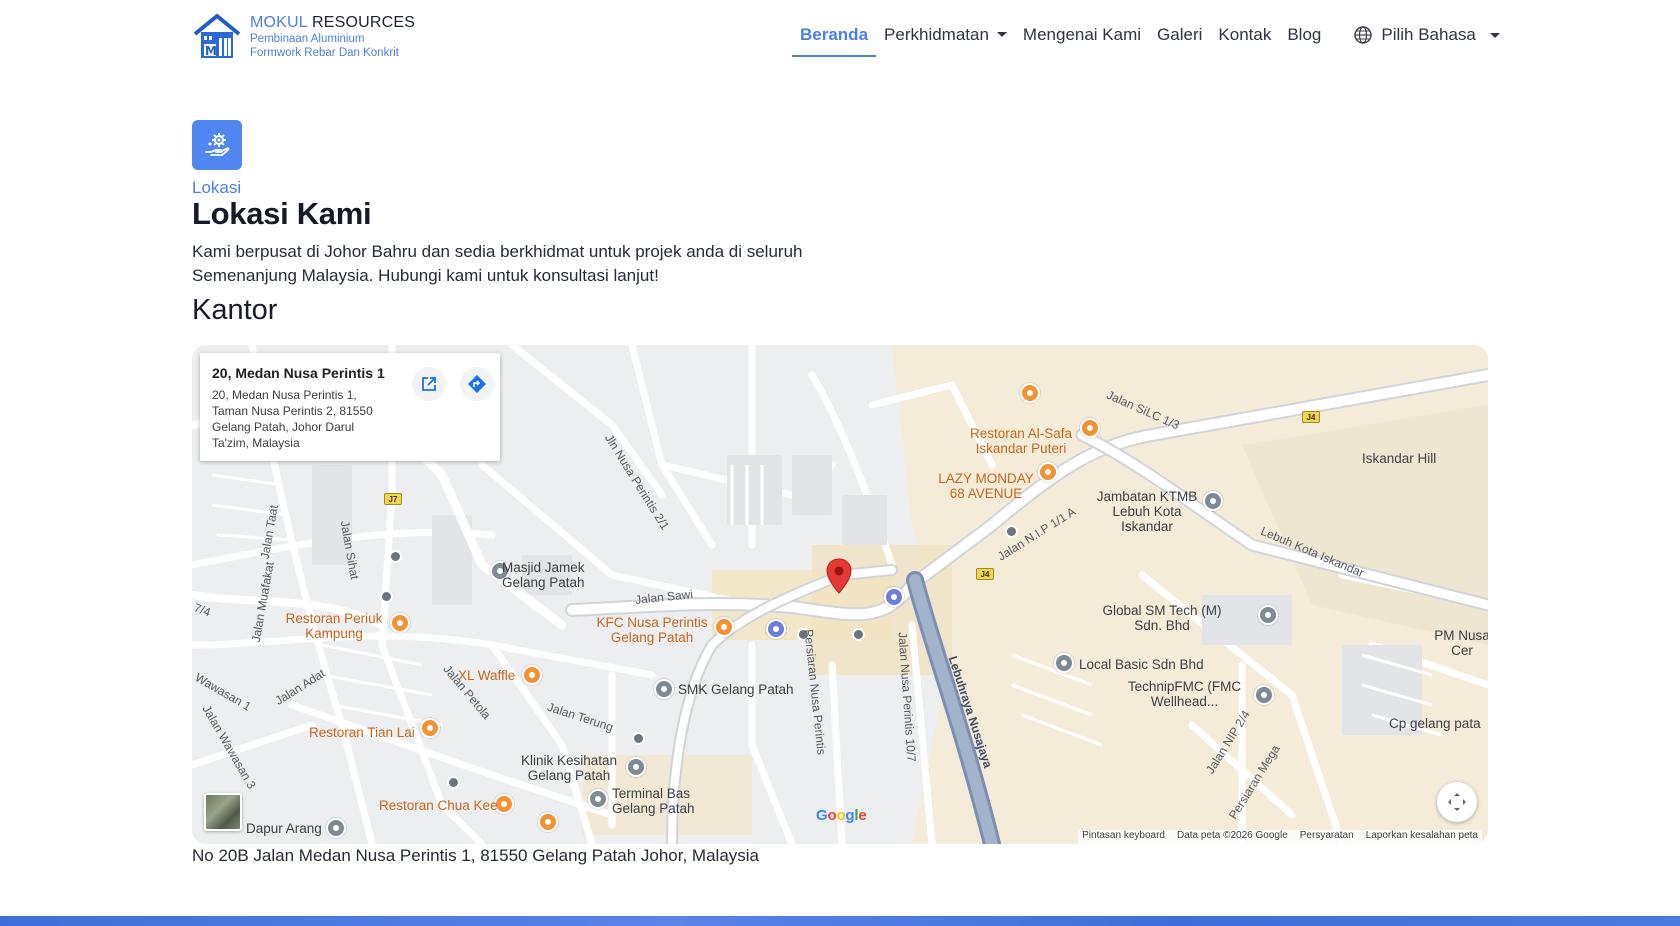  I want to click on nav-item-galeri: Galeri, so click(1179, 29).